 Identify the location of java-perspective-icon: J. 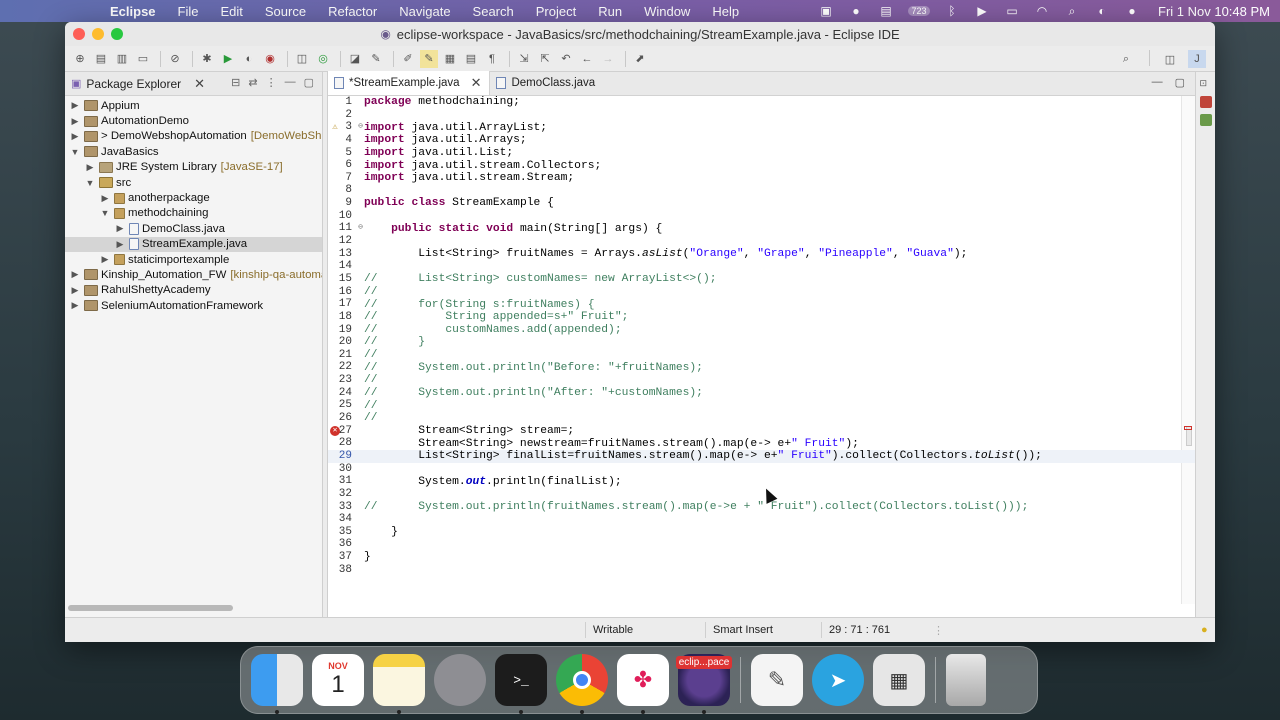
(1197, 59).